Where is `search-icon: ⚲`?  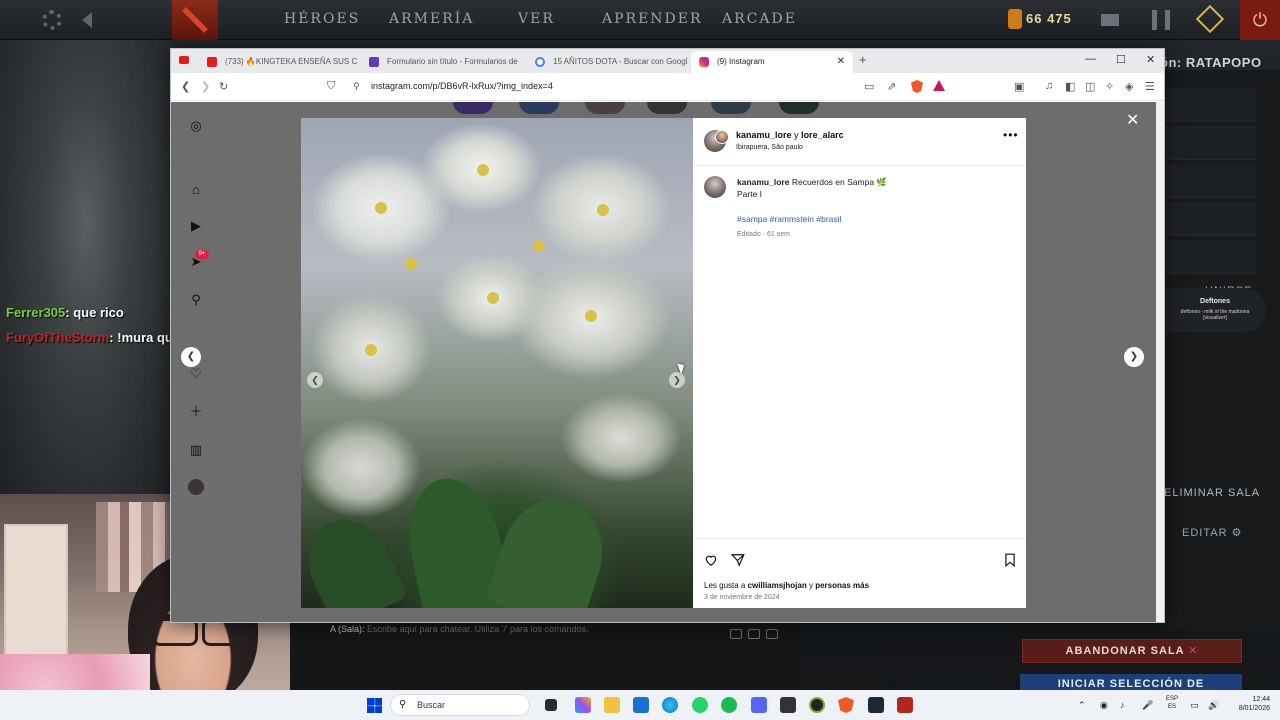 search-icon: ⚲ is located at coordinates (196, 300).